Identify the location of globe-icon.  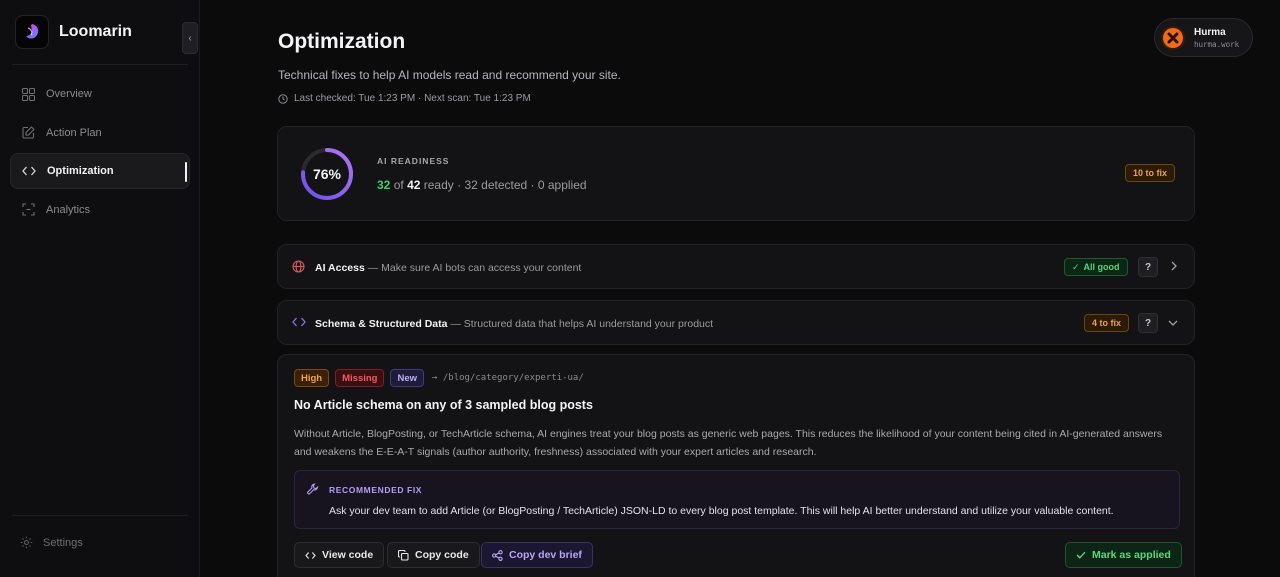
(298, 266).